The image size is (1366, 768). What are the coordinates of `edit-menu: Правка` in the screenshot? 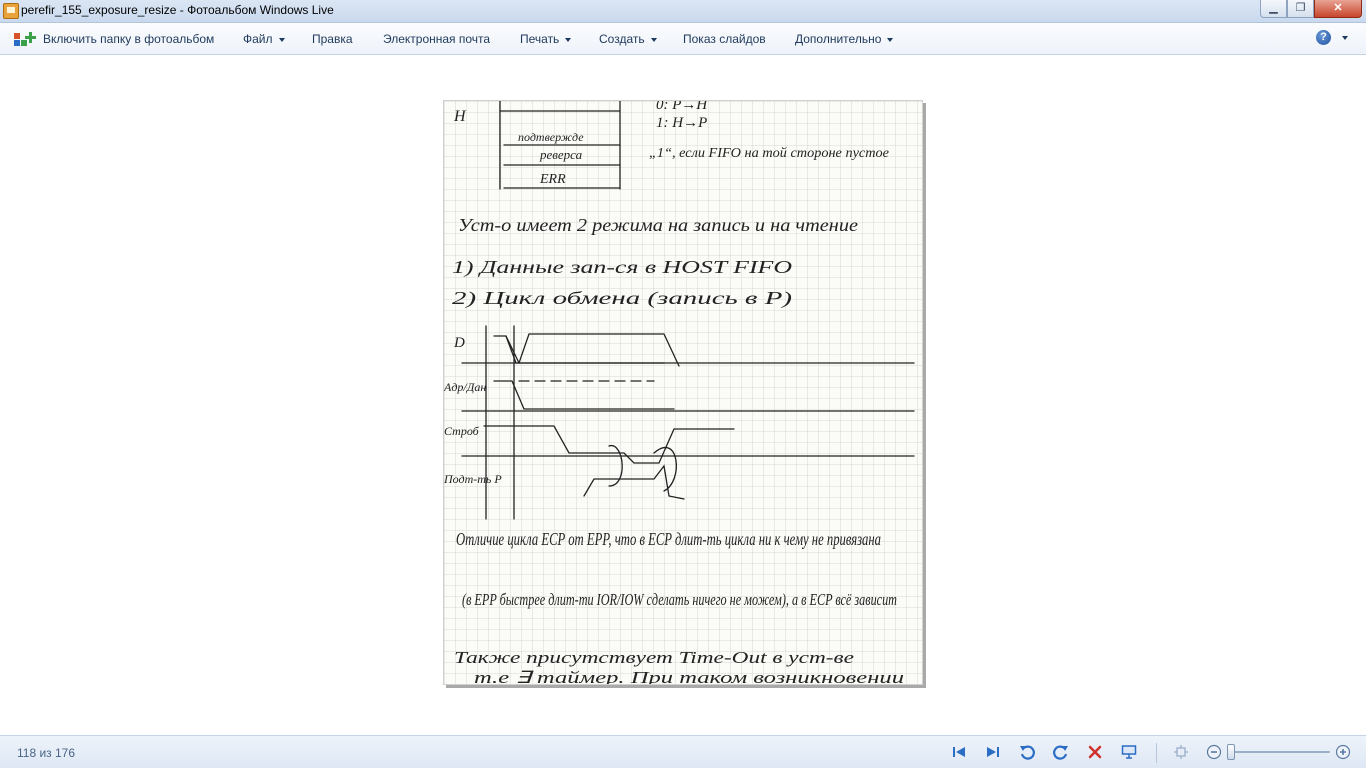 It's located at (332, 39).